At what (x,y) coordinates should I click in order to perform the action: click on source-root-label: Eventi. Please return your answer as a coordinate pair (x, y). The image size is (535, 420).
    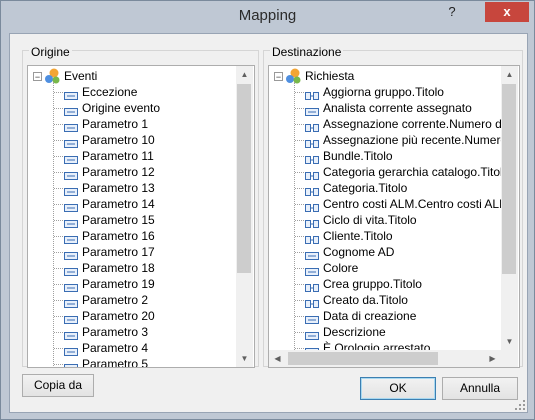
    Looking at the image, I should click on (81, 76).